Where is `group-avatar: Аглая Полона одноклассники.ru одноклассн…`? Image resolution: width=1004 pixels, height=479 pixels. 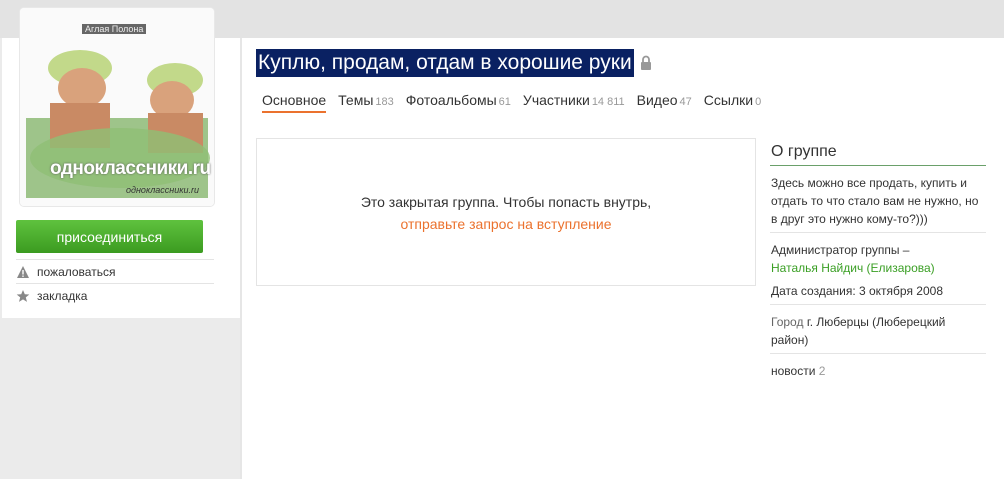 group-avatar: Аглая Полона одноклассники.ru одноклассн… is located at coordinates (117, 107).